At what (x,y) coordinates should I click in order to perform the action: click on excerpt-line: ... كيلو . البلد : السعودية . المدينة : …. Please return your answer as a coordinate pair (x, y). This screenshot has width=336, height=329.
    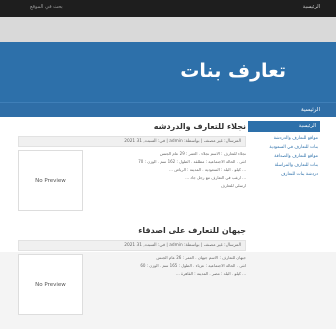
    Looking at the image, I should click on (207, 169).